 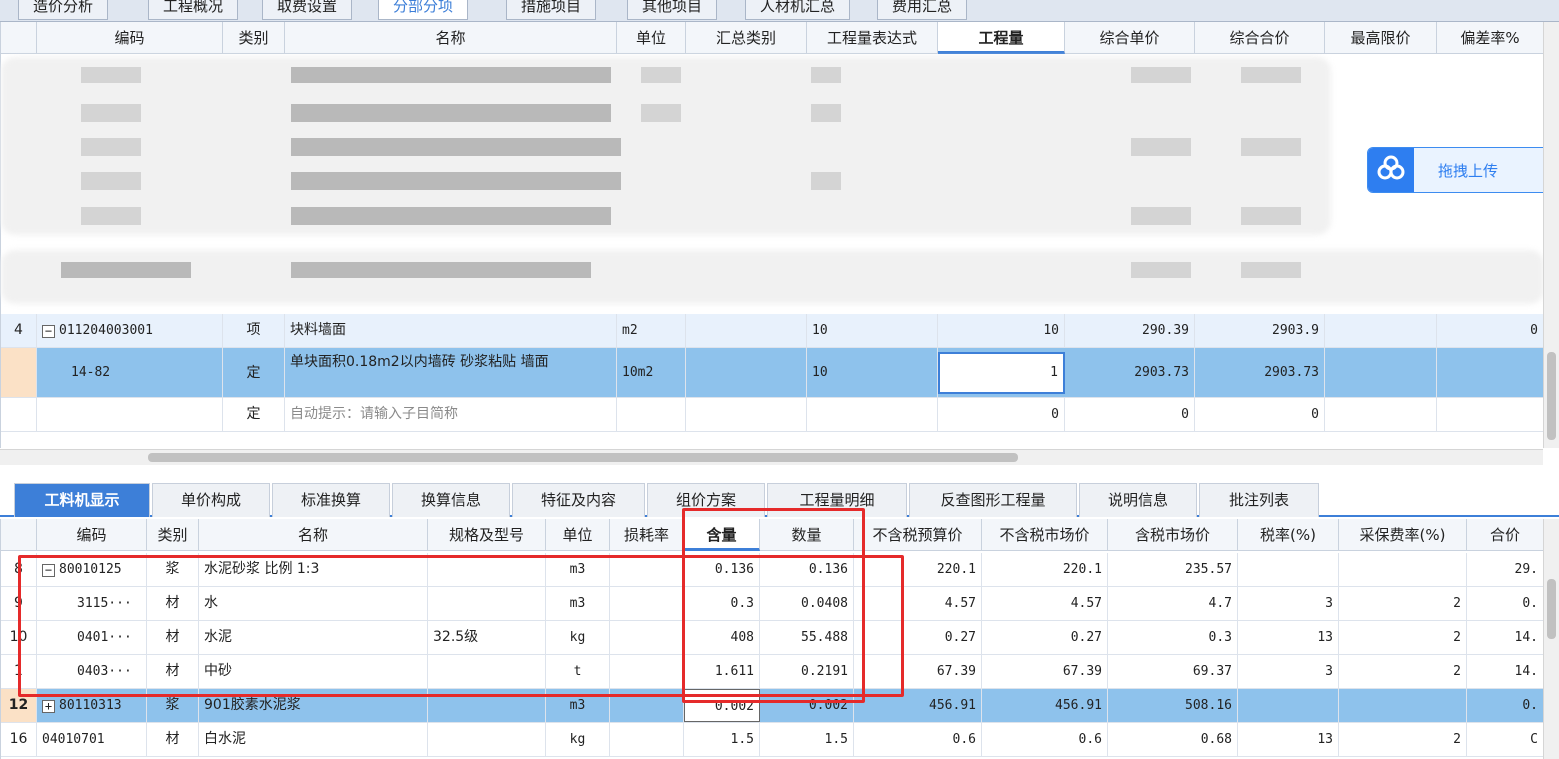 I want to click on quantity-cell: 1.5, so click(x=807, y=739).